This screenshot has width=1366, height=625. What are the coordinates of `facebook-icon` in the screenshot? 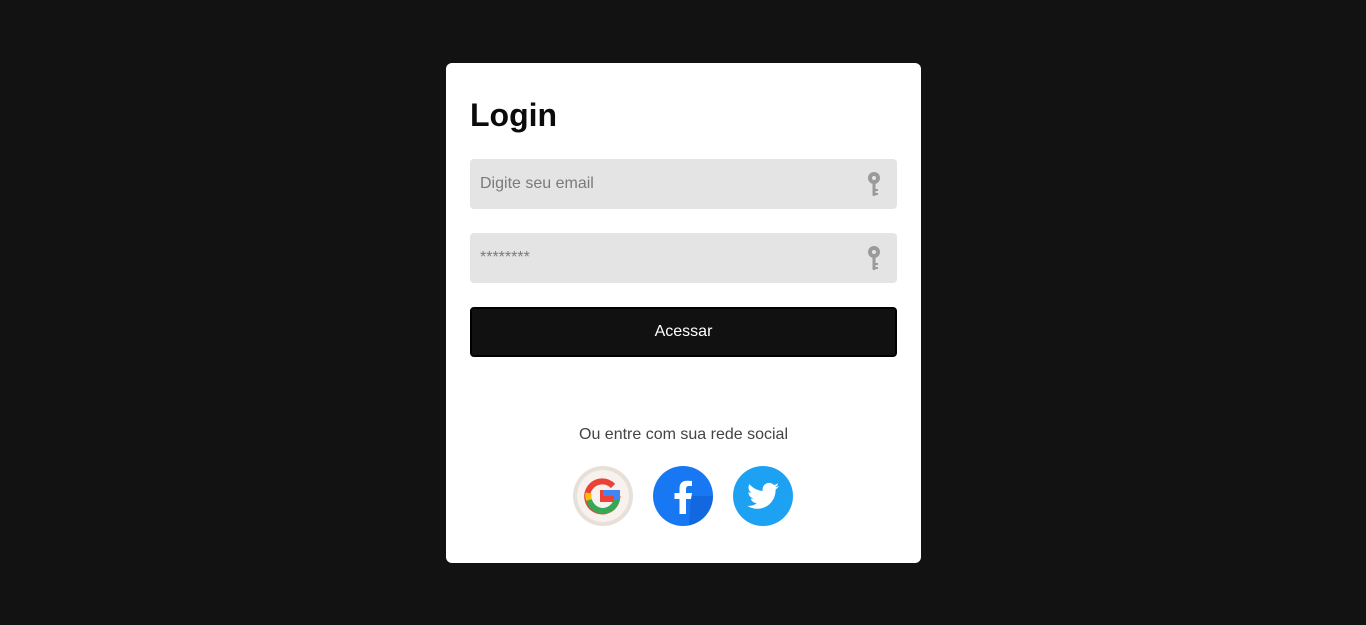 It's located at (683, 496).